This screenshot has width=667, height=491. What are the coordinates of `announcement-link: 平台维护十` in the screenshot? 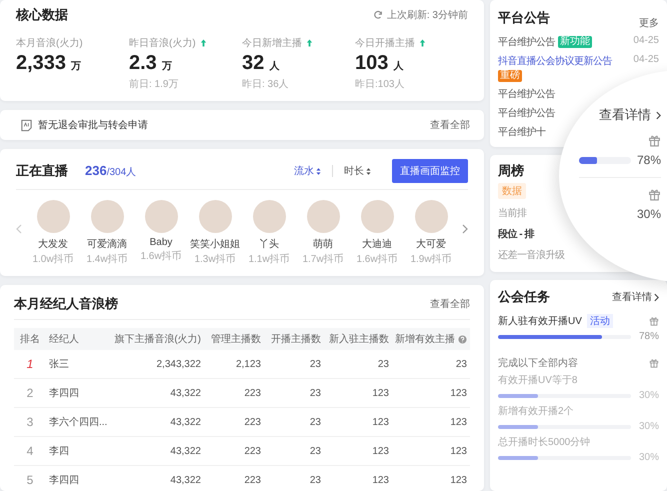 It's located at (522, 132).